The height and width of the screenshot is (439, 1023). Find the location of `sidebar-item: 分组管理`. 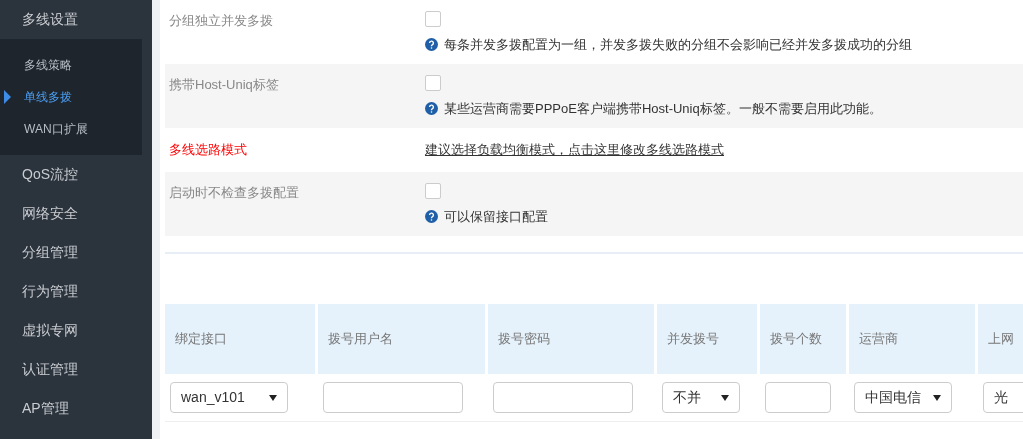

sidebar-item: 分组管理 is located at coordinates (76, 252).